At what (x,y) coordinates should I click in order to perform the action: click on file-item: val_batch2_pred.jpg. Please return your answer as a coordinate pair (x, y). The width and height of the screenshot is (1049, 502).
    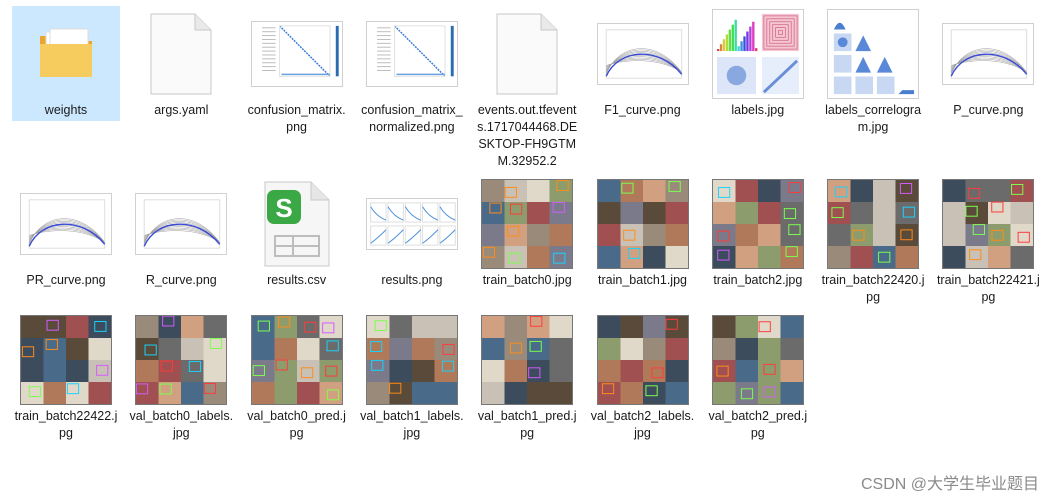
    Looking at the image, I should click on (758, 378).